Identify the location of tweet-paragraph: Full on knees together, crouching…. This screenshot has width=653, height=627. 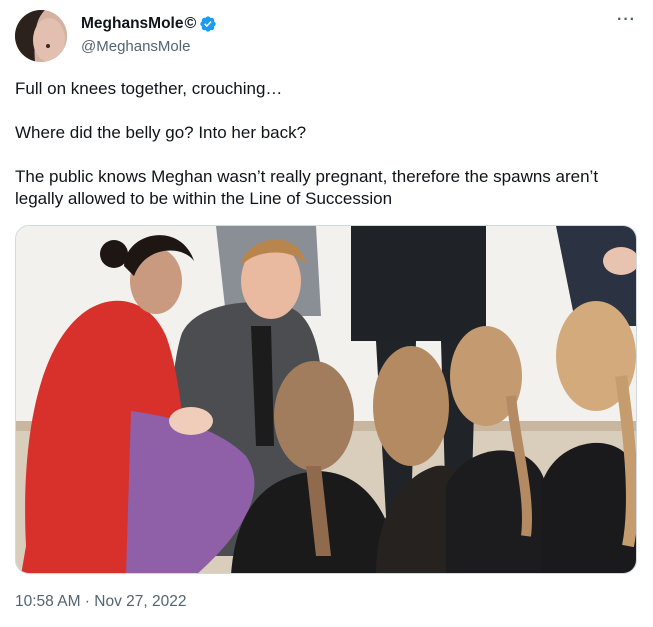
(149, 88).